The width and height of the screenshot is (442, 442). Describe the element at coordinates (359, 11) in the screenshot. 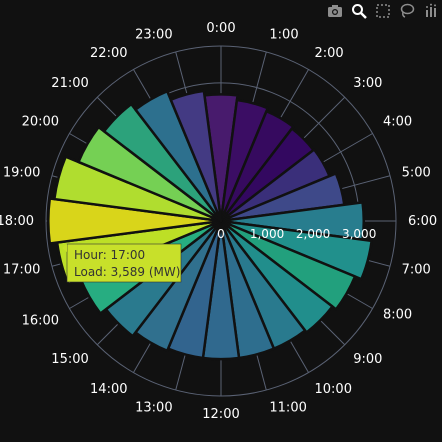

I see `zoom-icon` at that location.